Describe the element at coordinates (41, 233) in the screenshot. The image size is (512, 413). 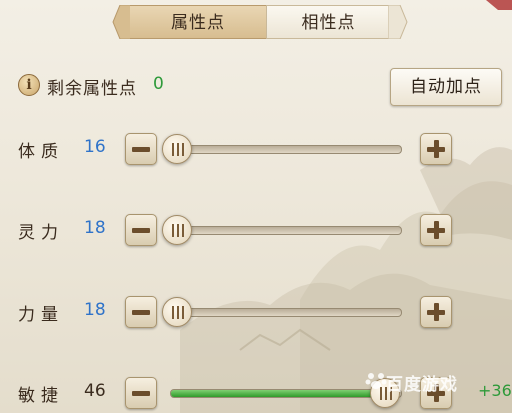
I see `attribute-label: 灵力` at that location.